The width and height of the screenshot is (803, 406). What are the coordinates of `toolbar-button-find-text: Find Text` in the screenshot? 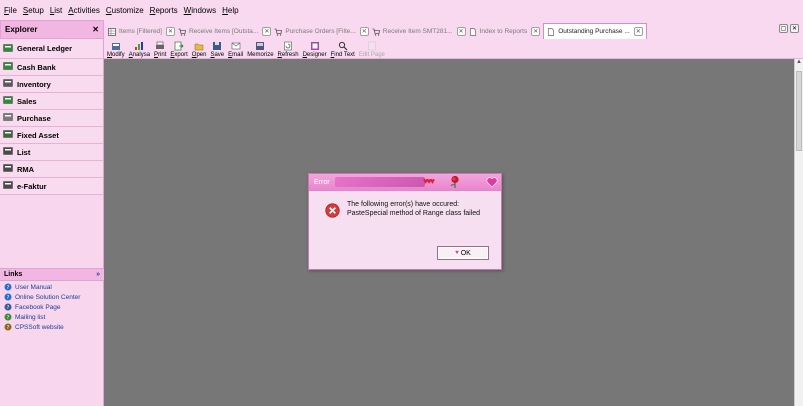 It's located at (343, 49).